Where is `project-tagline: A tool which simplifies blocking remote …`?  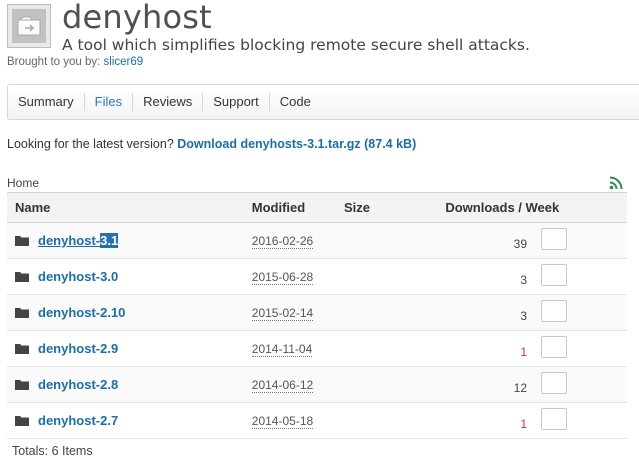
project-tagline: A tool which simplifies blocking remote … is located at coordinates (296, 45).